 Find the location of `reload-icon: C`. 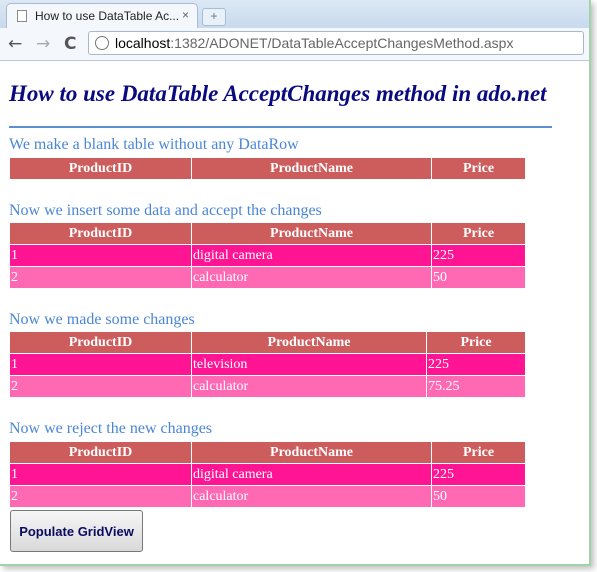

reload-icon: C is located at coordinates (70, 44).